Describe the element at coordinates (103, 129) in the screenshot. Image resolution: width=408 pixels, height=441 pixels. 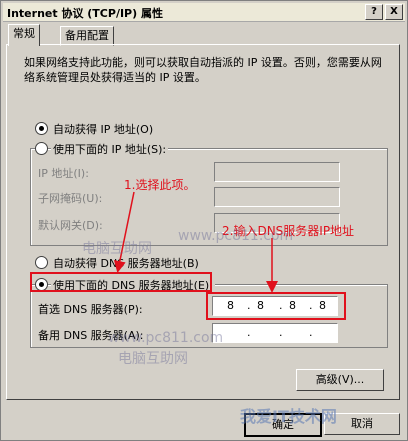
I see `ip-auto-label: 自动获得 IP 地址(O)` at that location.